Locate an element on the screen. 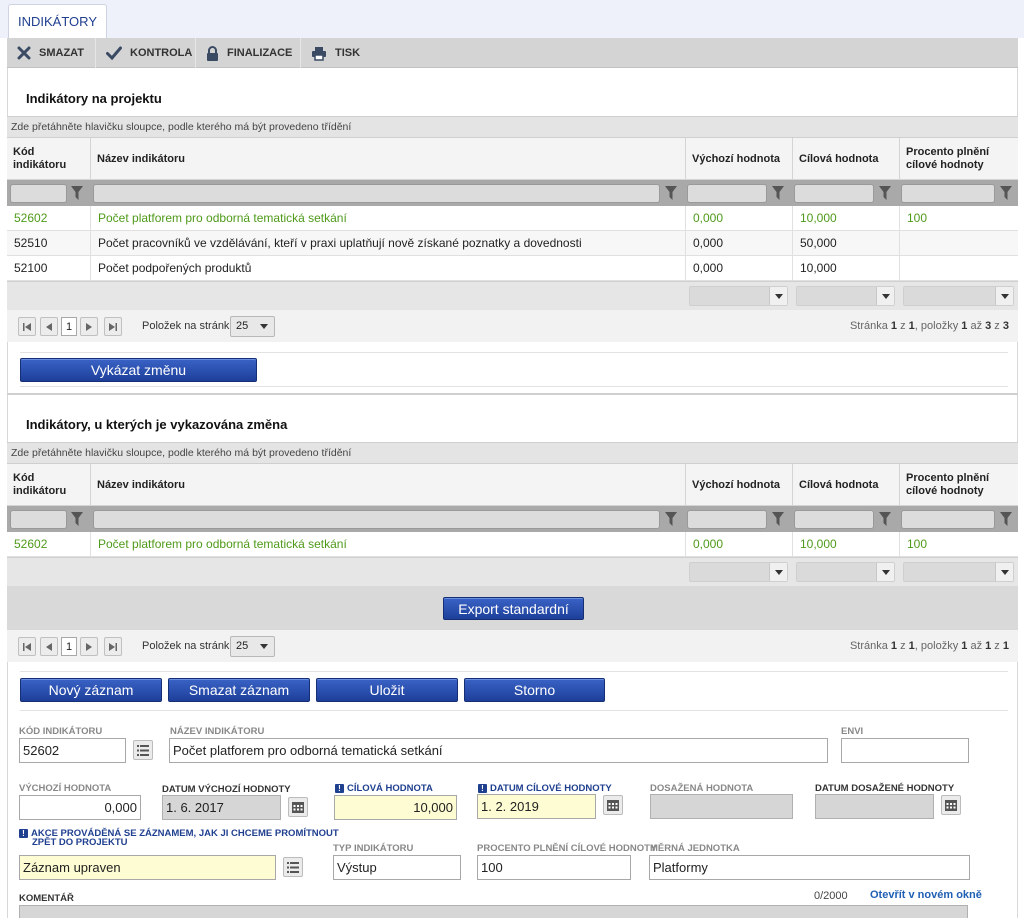 The height and width of the screenshot is (918, 1024). delete-record-button: Smazat záznam is located at coordinates (239, 690).